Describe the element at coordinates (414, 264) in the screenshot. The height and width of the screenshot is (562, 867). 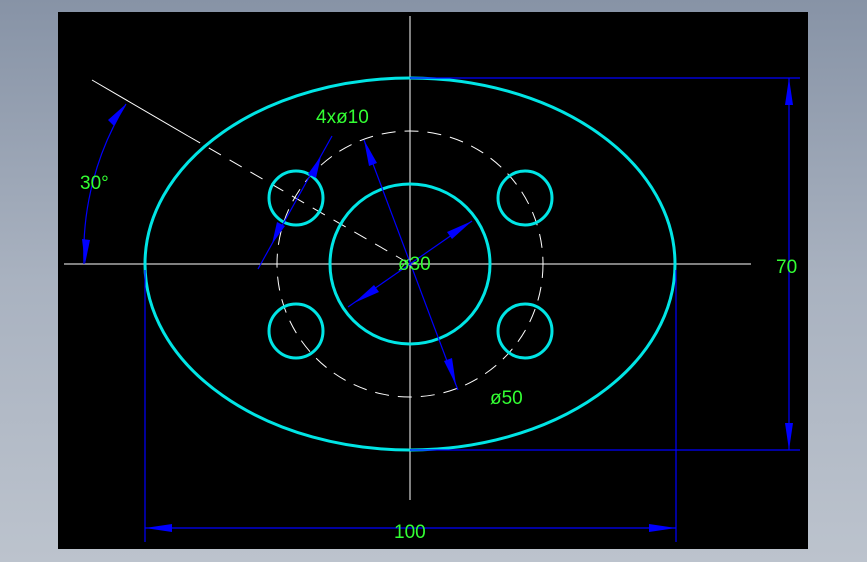
I see `inner-circle-label: ø30` at that location.